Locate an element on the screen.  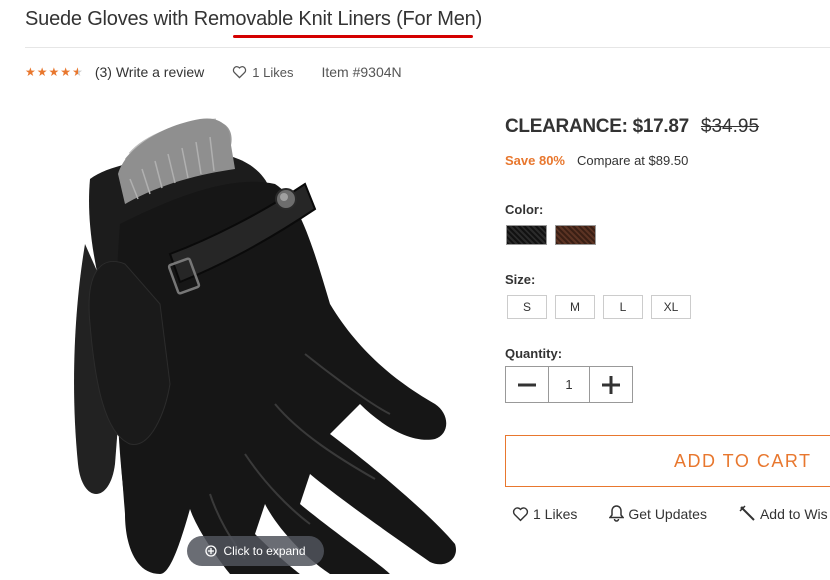
plus-icon is located at coordinates (611, 384).